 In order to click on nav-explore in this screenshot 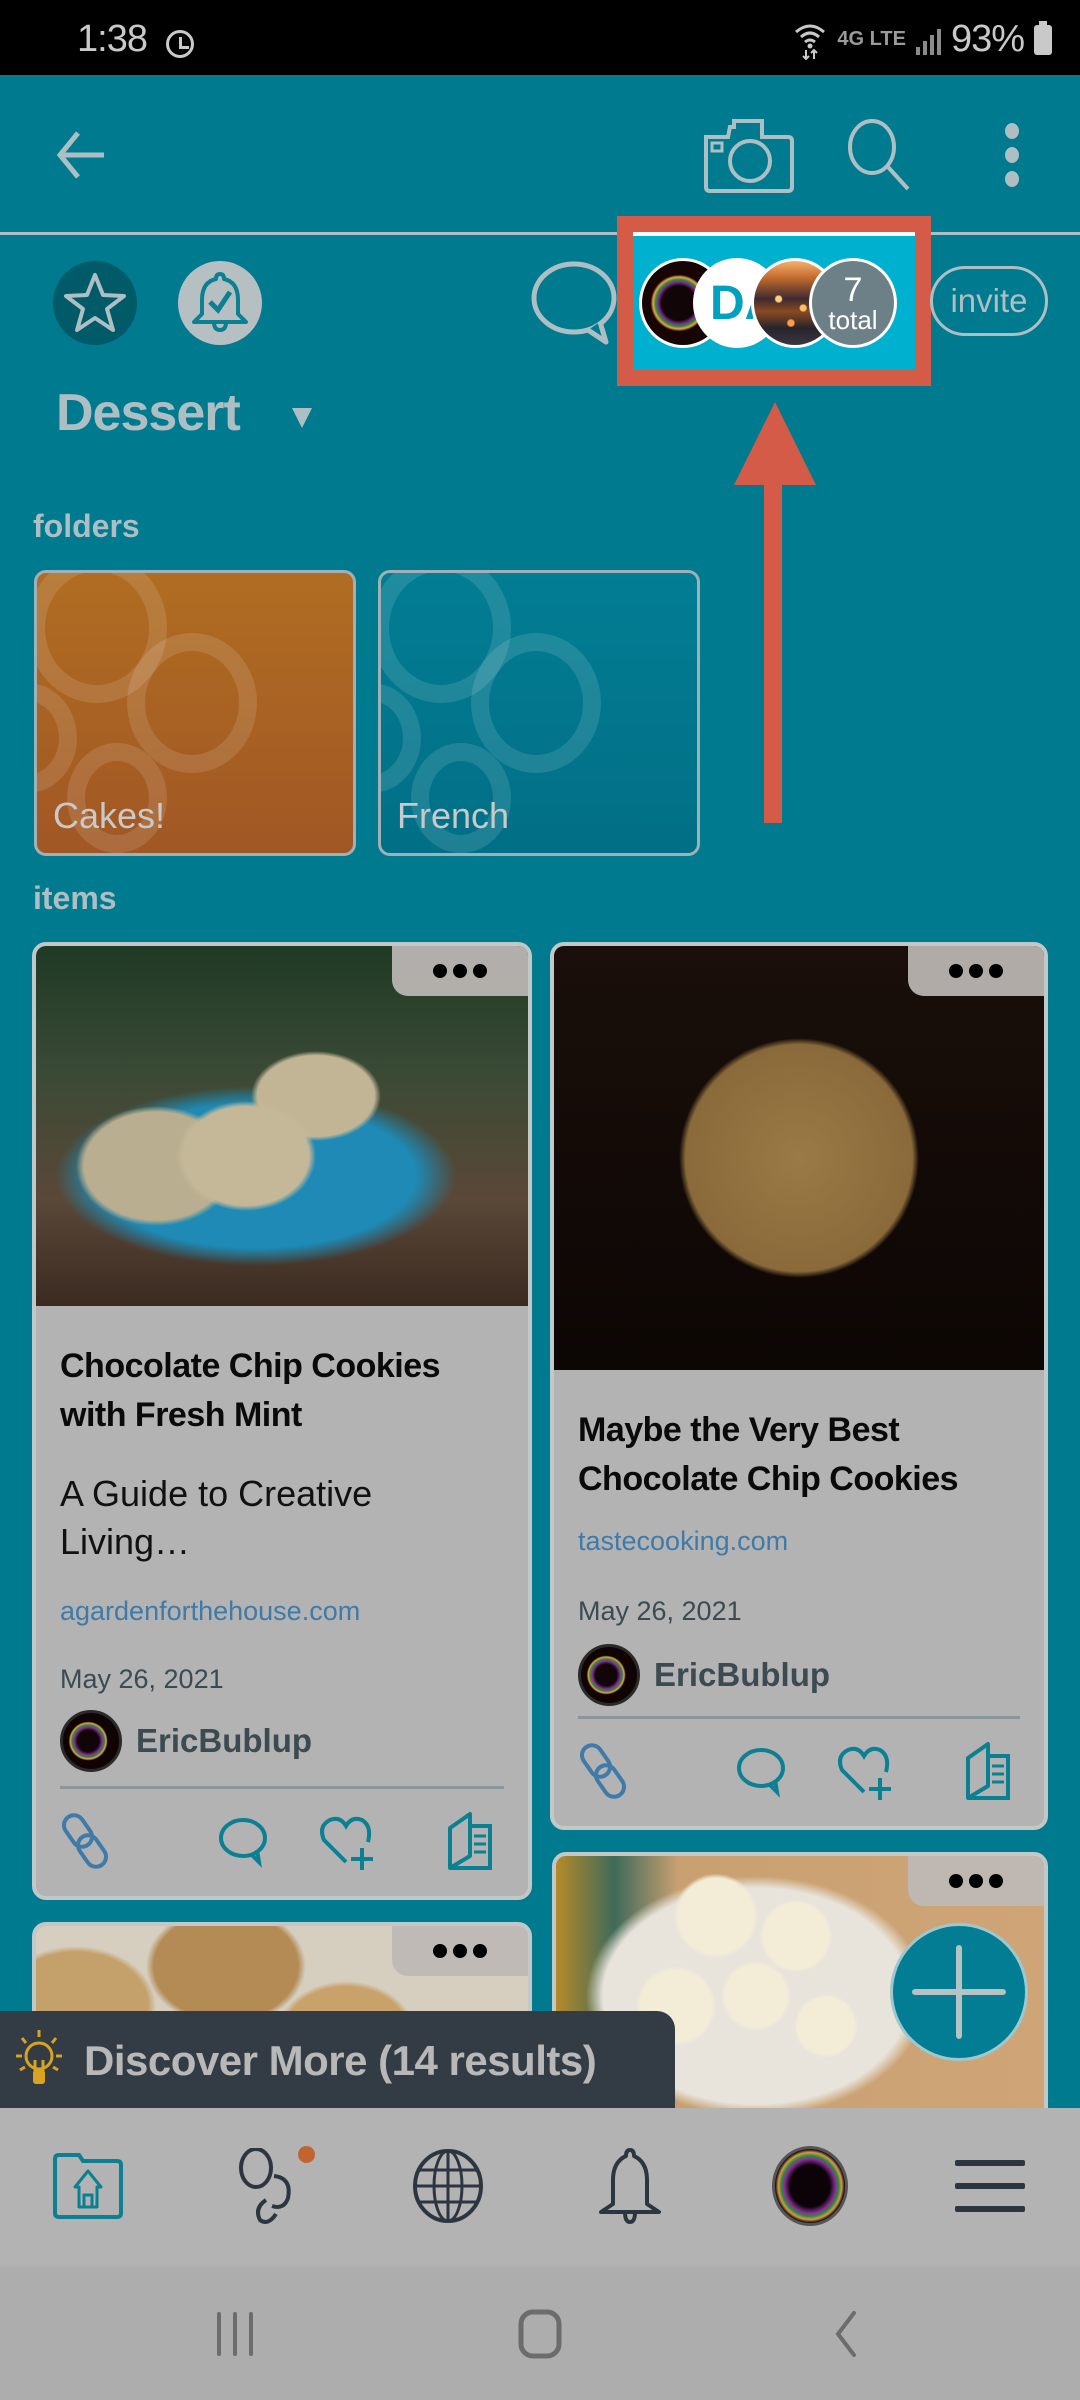, I will do `click(448, 2186)`.